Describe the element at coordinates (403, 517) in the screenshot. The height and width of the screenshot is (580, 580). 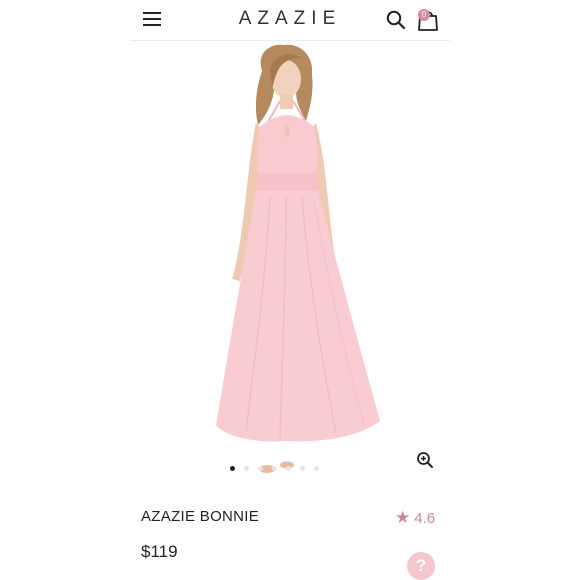
I see `star-icon: ★` at that location.